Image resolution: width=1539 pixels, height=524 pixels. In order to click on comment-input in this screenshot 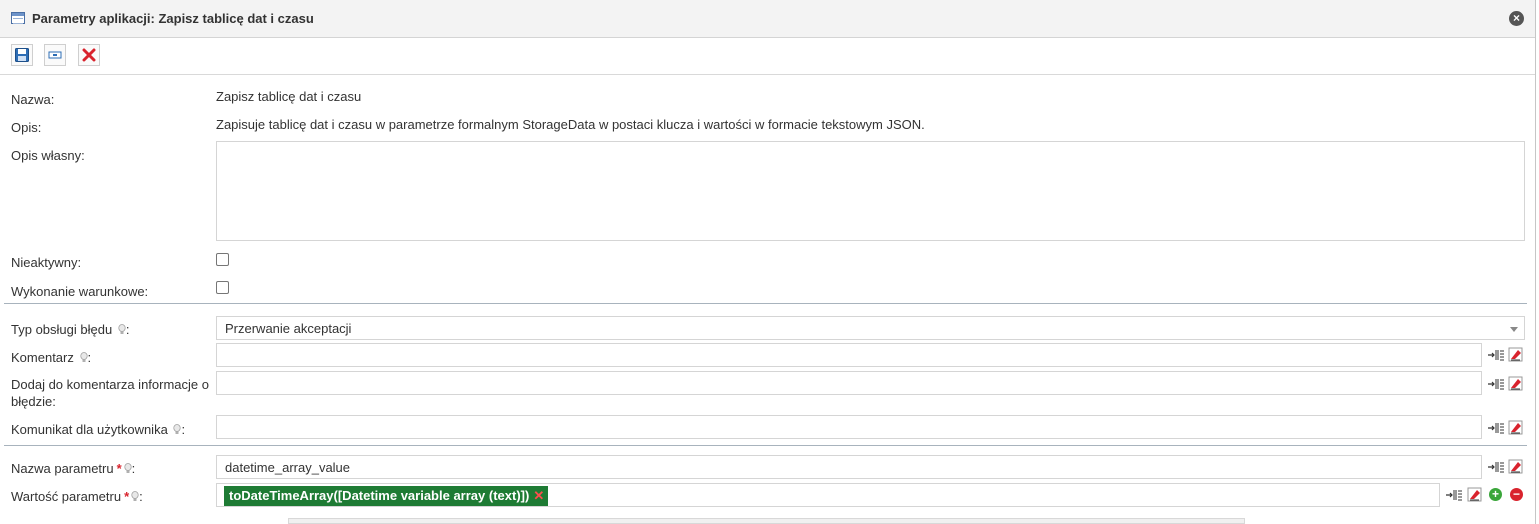, I will do `click(849, 355)`.